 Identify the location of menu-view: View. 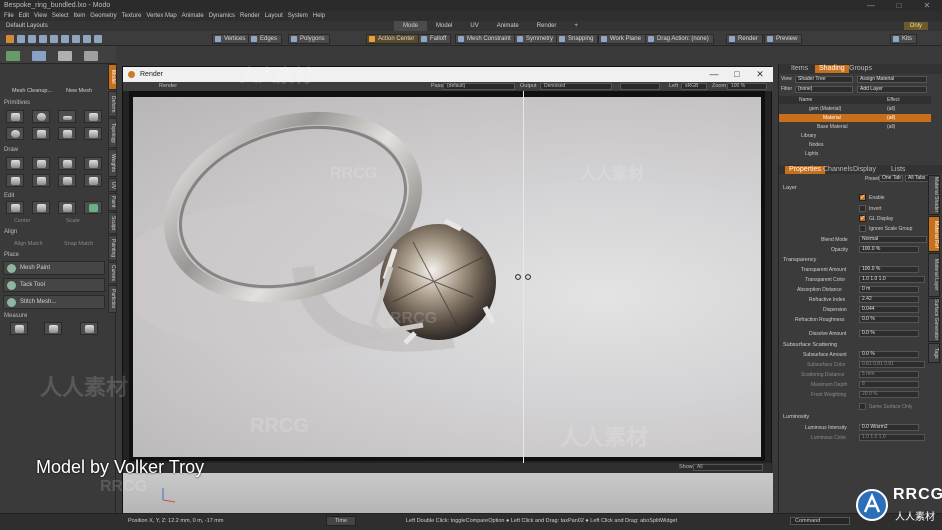
(40, 16).